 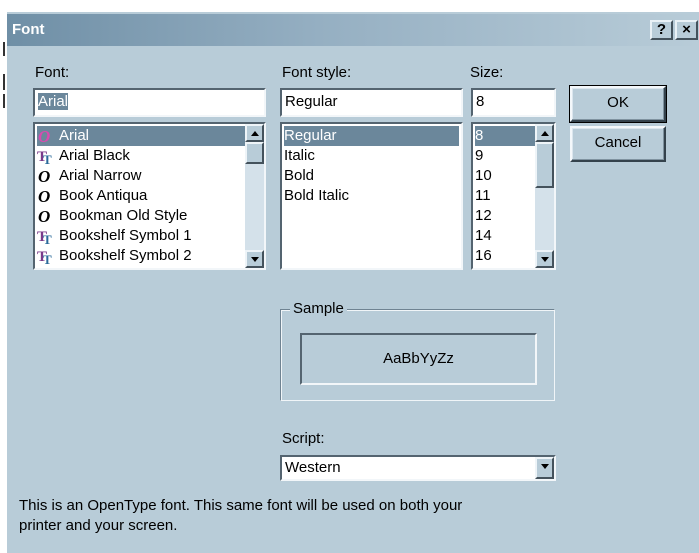 What do you see at coordinates (487, 72) in the screenshot?
I see `size-label: Size:` at bounding box center [487, 72].